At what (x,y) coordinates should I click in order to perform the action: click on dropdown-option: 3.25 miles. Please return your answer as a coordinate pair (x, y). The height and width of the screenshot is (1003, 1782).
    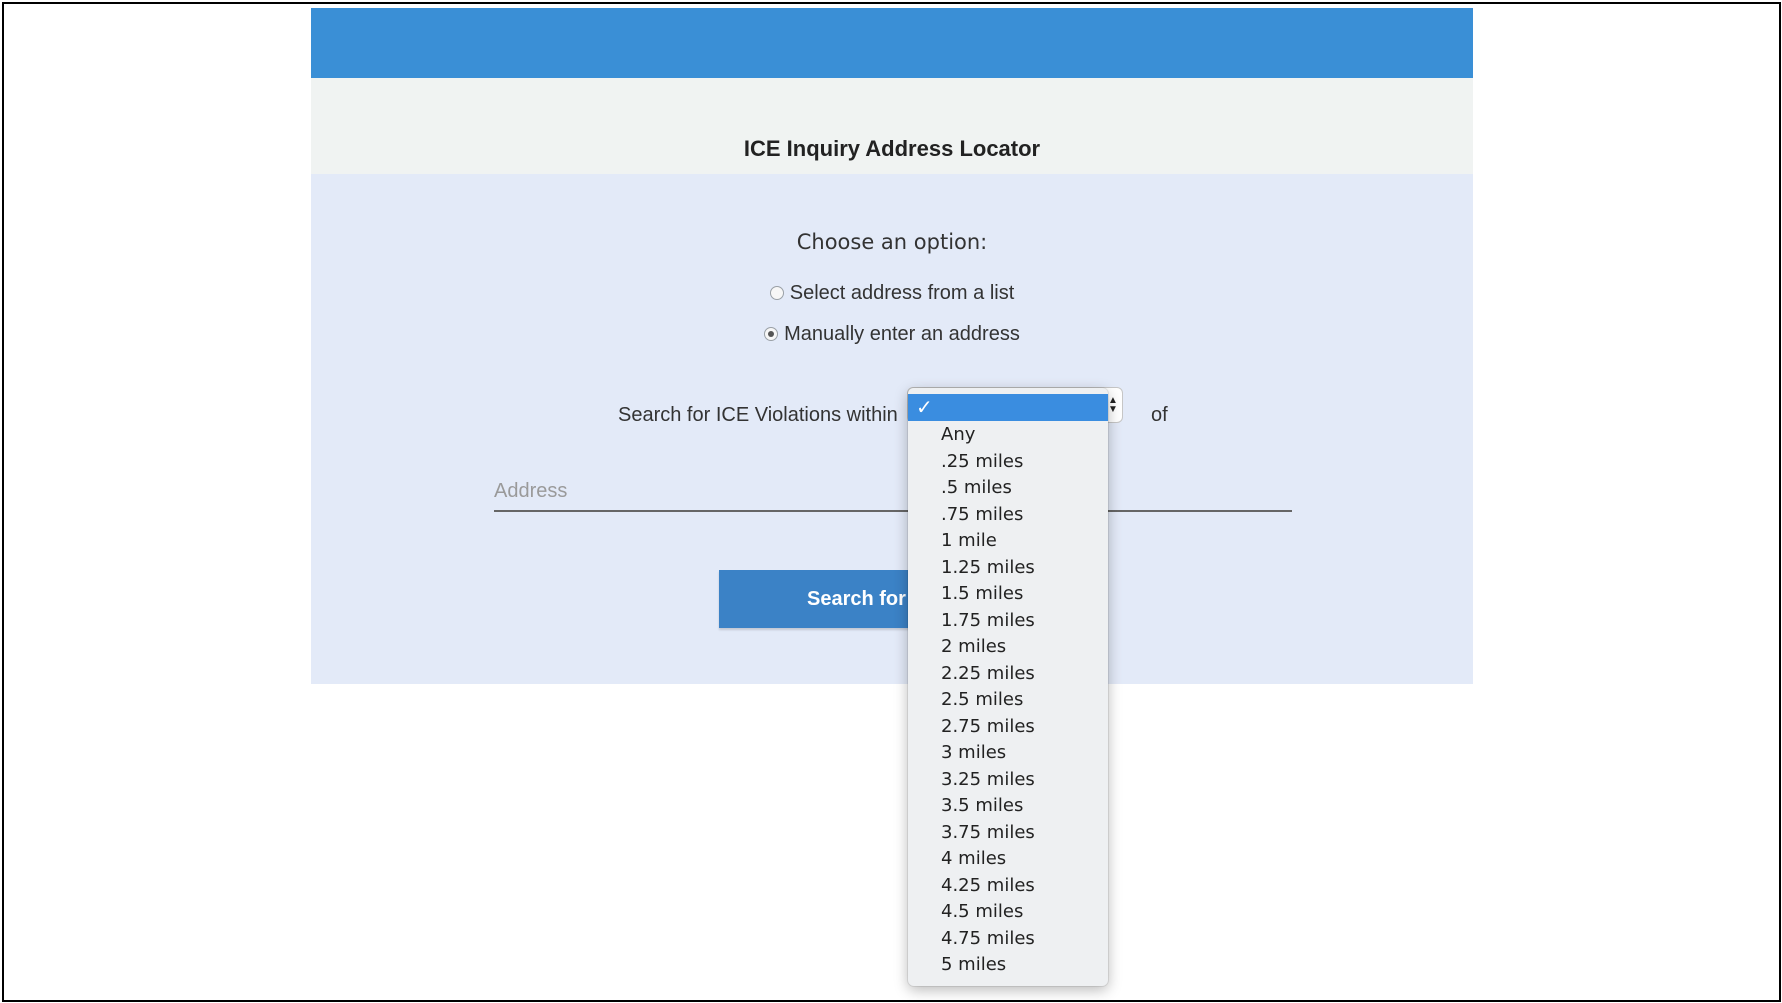
    Looking at the image, I should click on (1008, 780).